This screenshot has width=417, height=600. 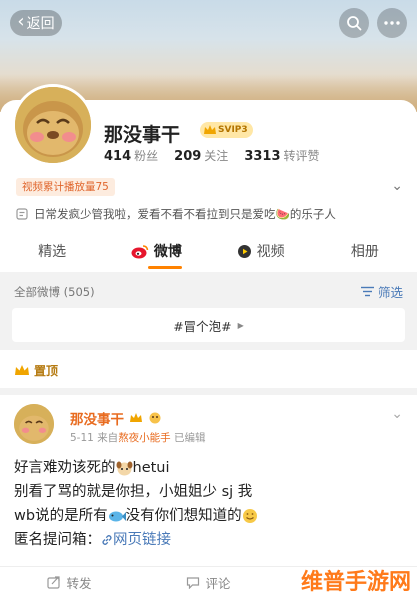 I want to click on web-link: 网页链接, so click(x=136, y=540).